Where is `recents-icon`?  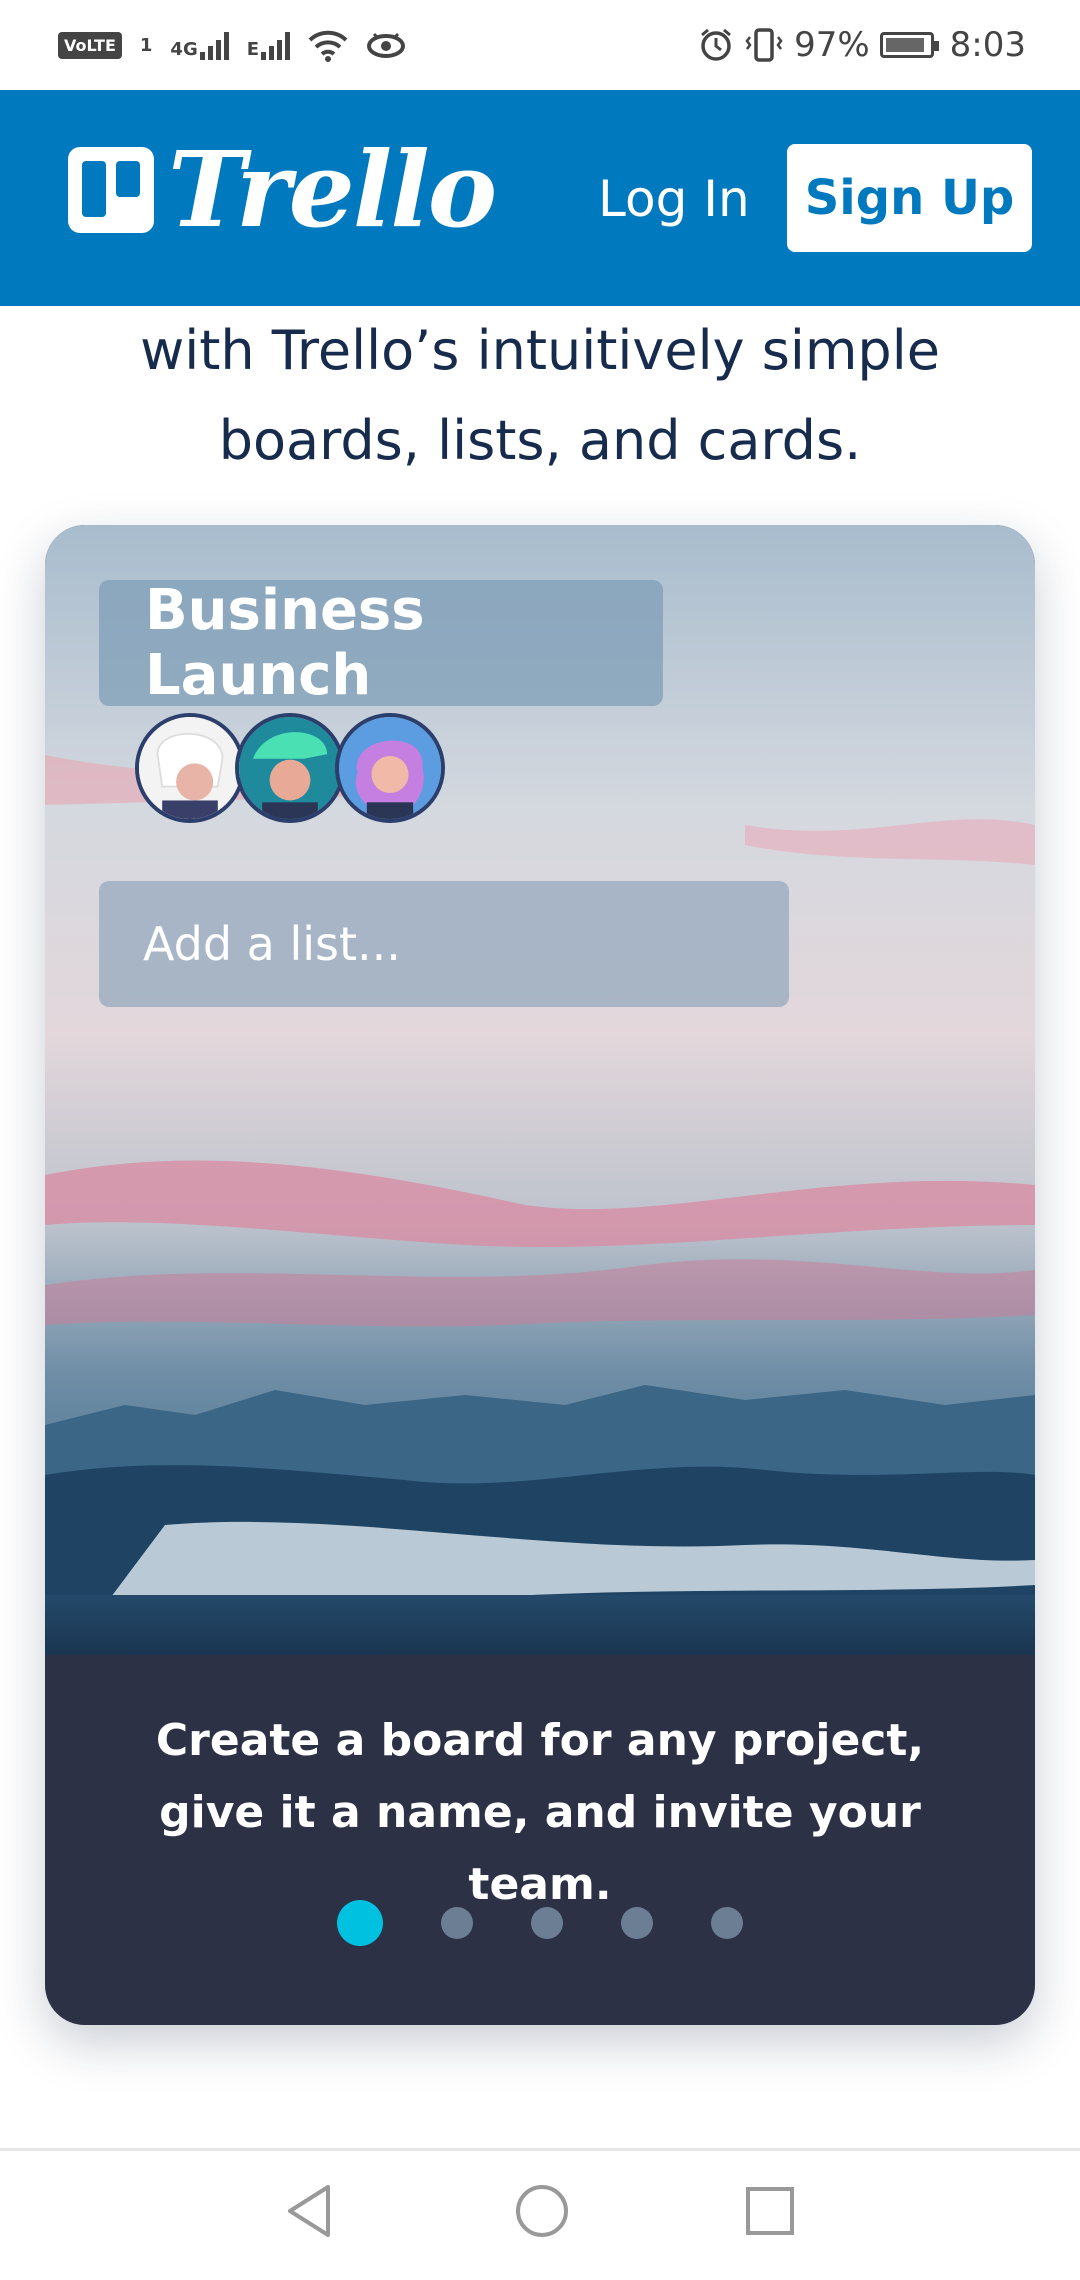
recents-icon is located at coordinates (770, 2211).